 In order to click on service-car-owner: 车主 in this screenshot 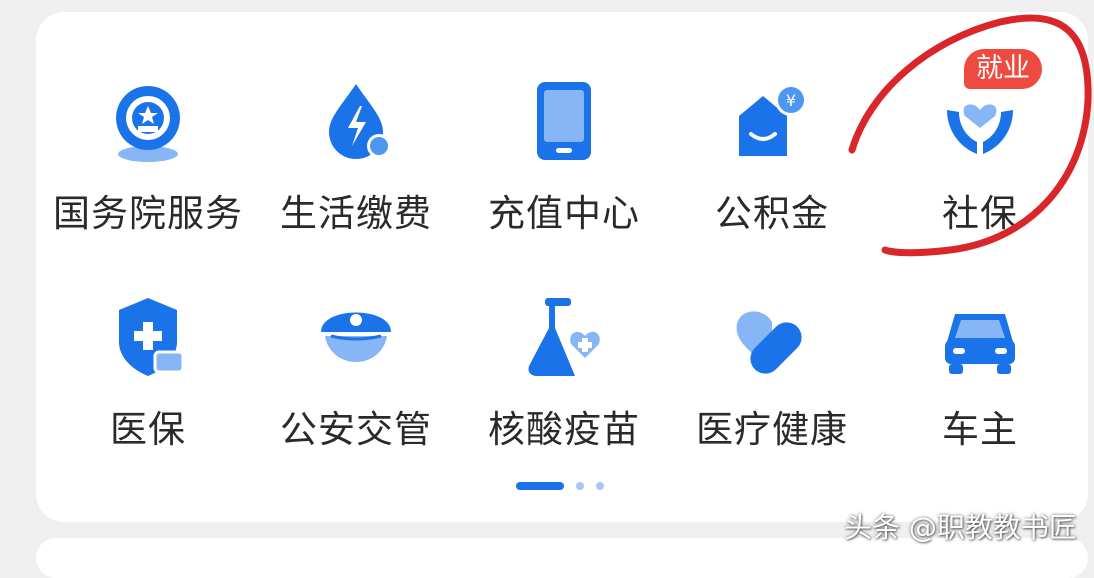, I will do `click(980, 392)`.